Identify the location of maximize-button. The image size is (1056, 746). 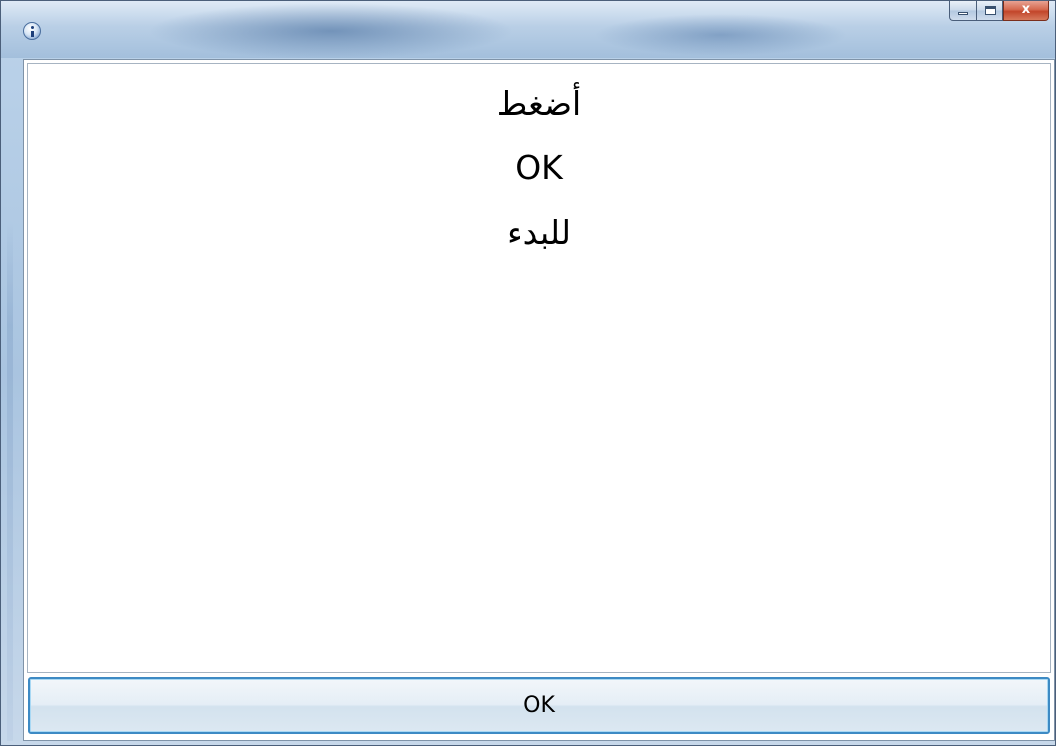
(989, 11).